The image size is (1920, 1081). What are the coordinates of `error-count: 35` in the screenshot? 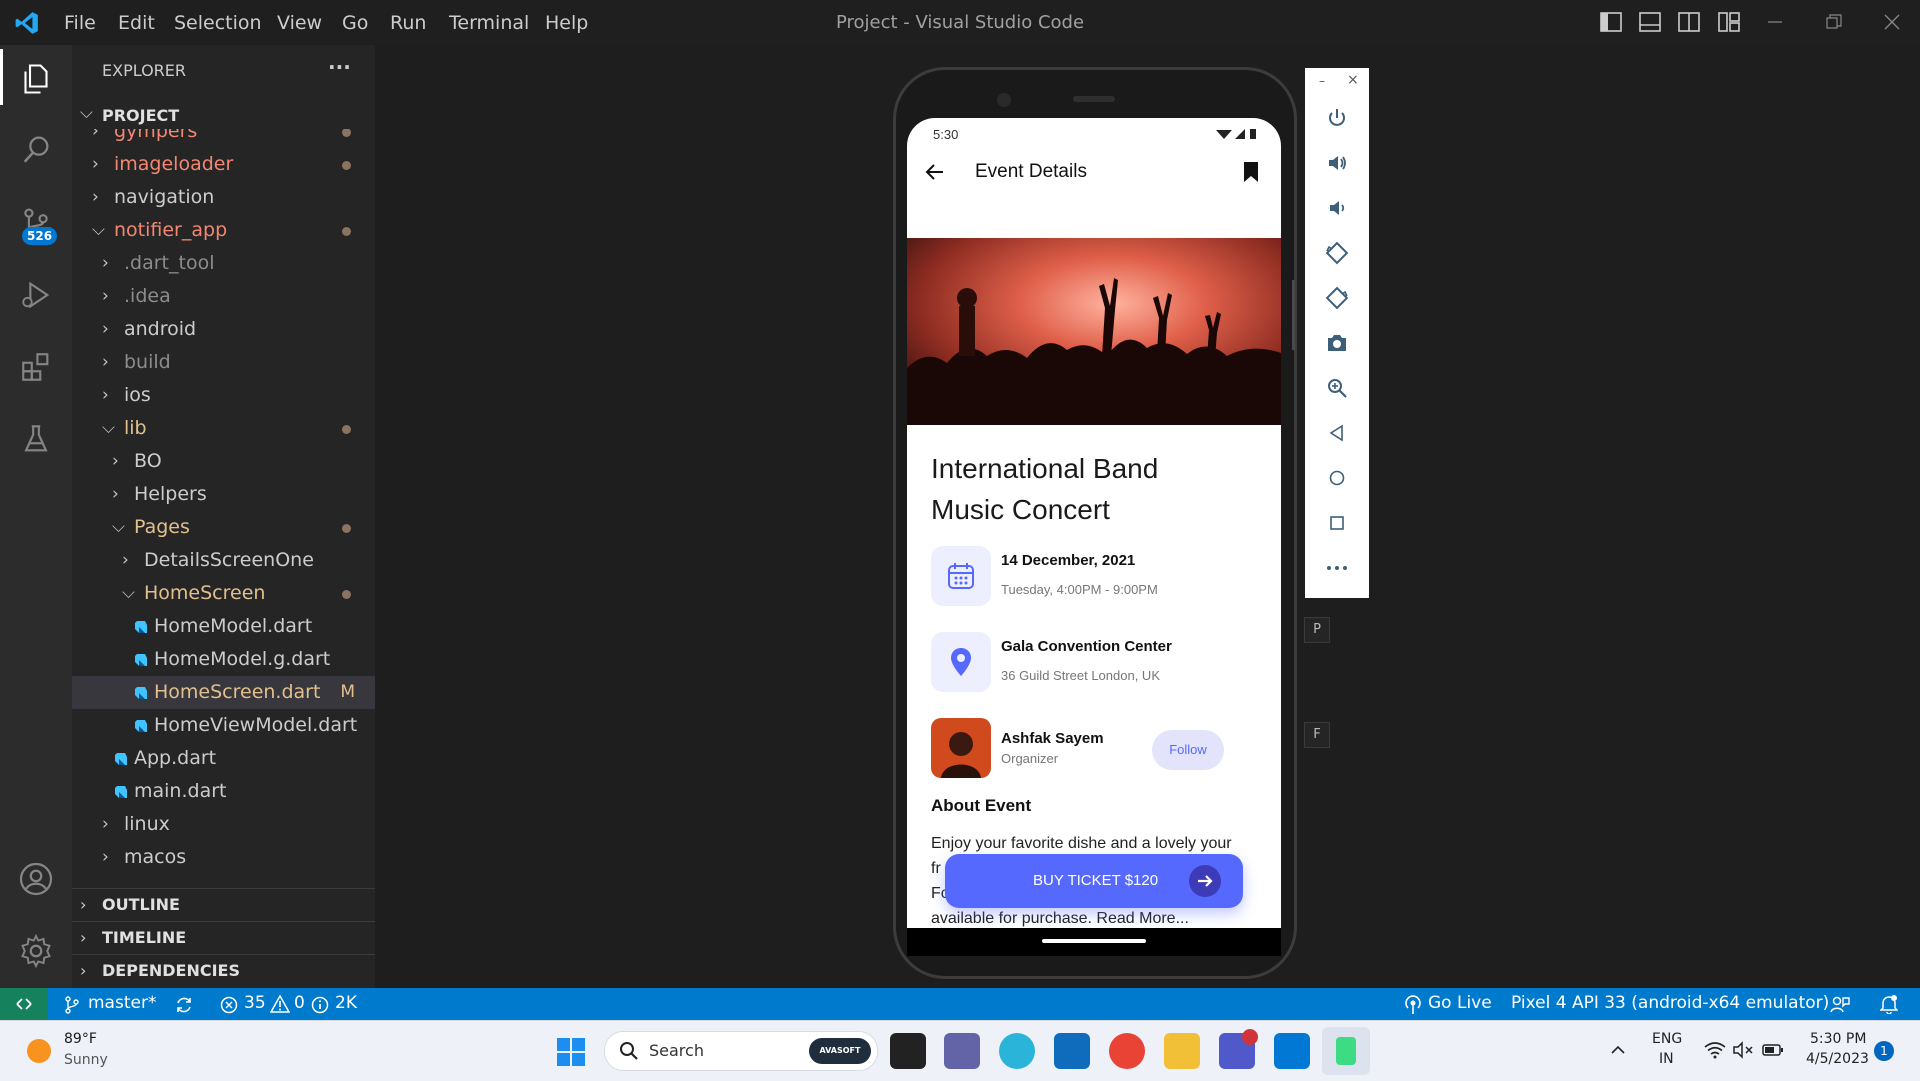 It's located at (255, 1003).